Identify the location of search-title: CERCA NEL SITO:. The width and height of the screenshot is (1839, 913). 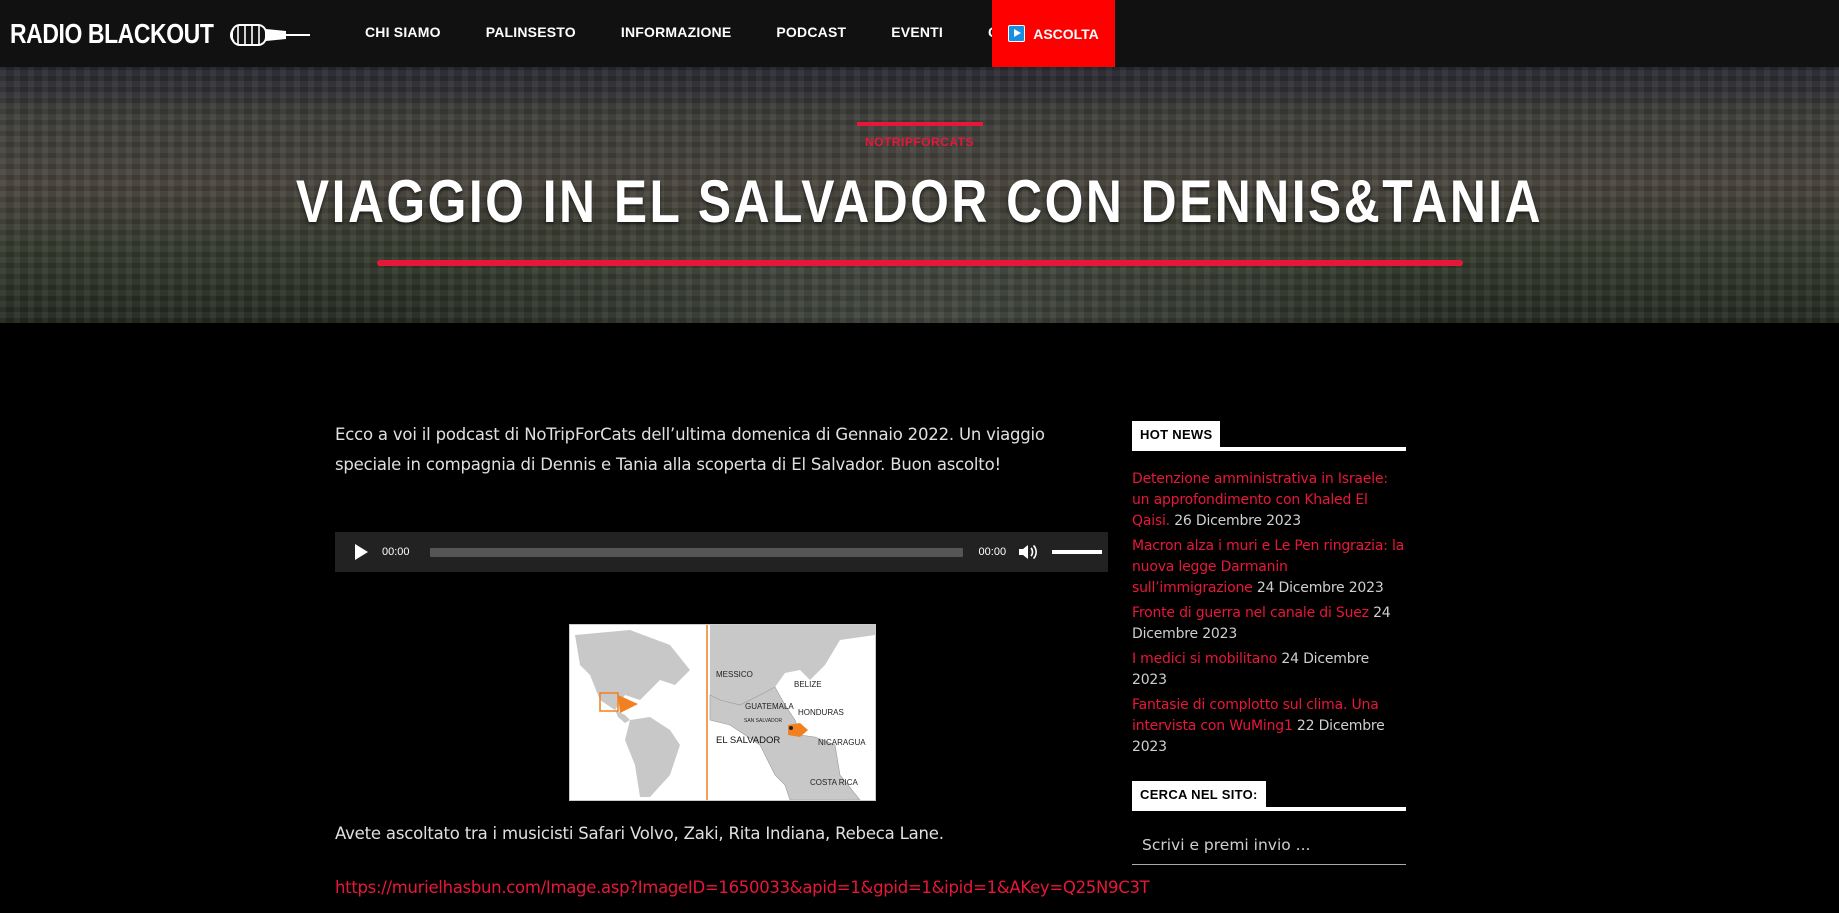
(1199, 794).